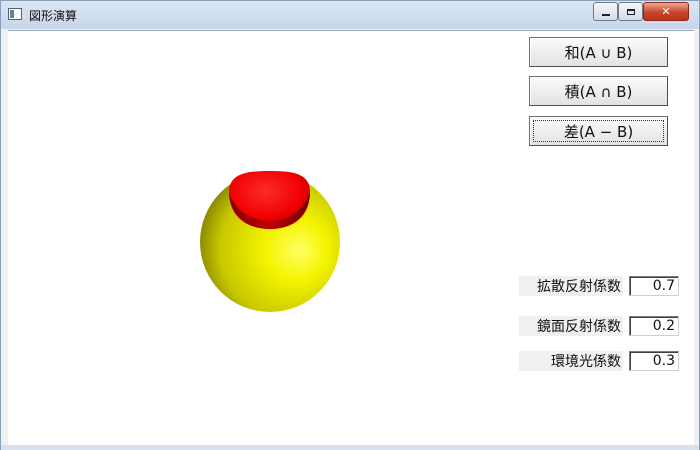 This screenshot has height=450, width=700. What do you see at coordinates (53, 16) in the screenshot?
I see `window-title: 図形演算` at bounding box center [53, 16].